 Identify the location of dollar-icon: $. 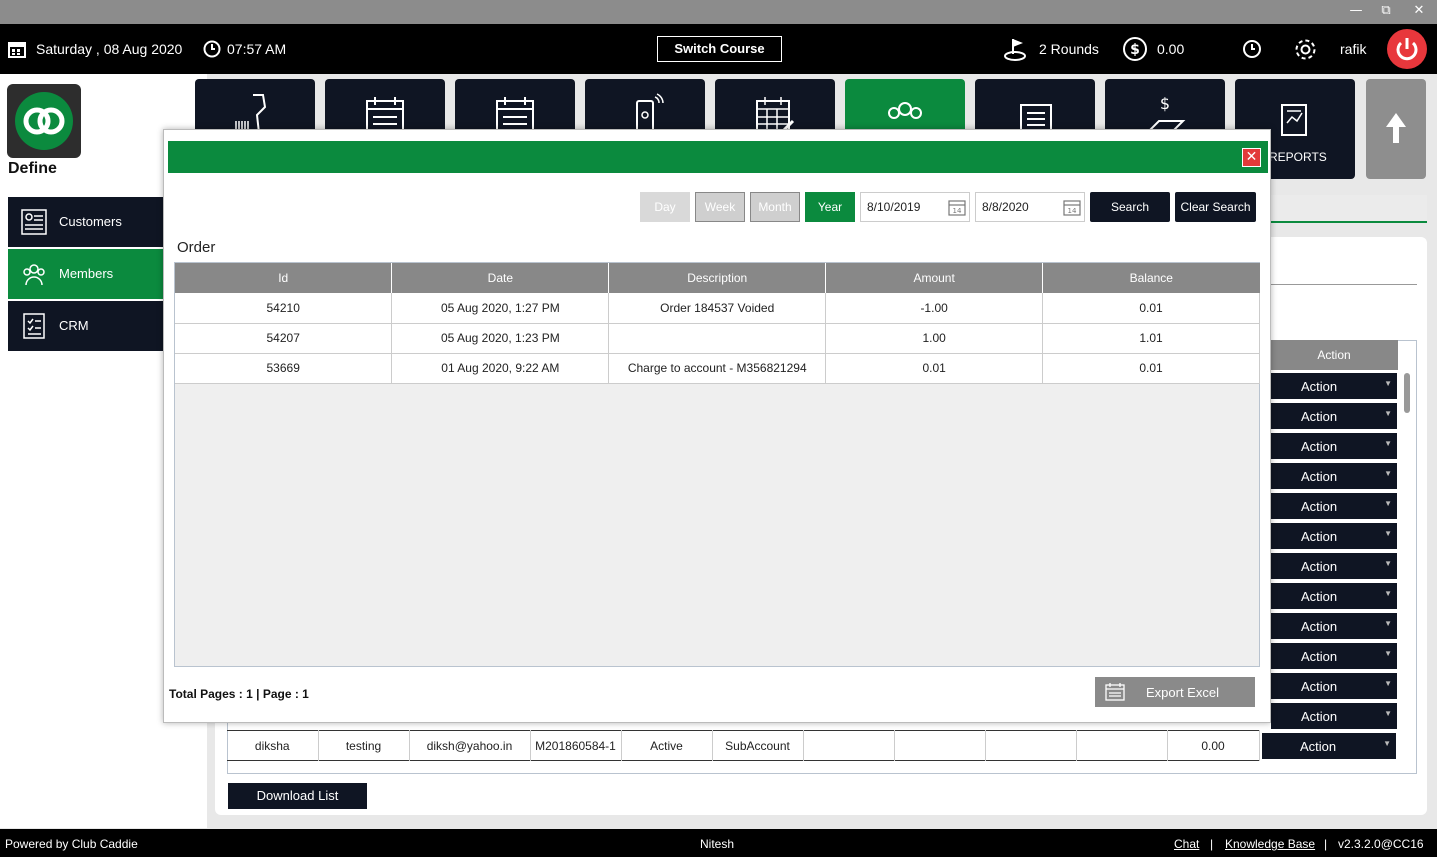
(1135, 49).